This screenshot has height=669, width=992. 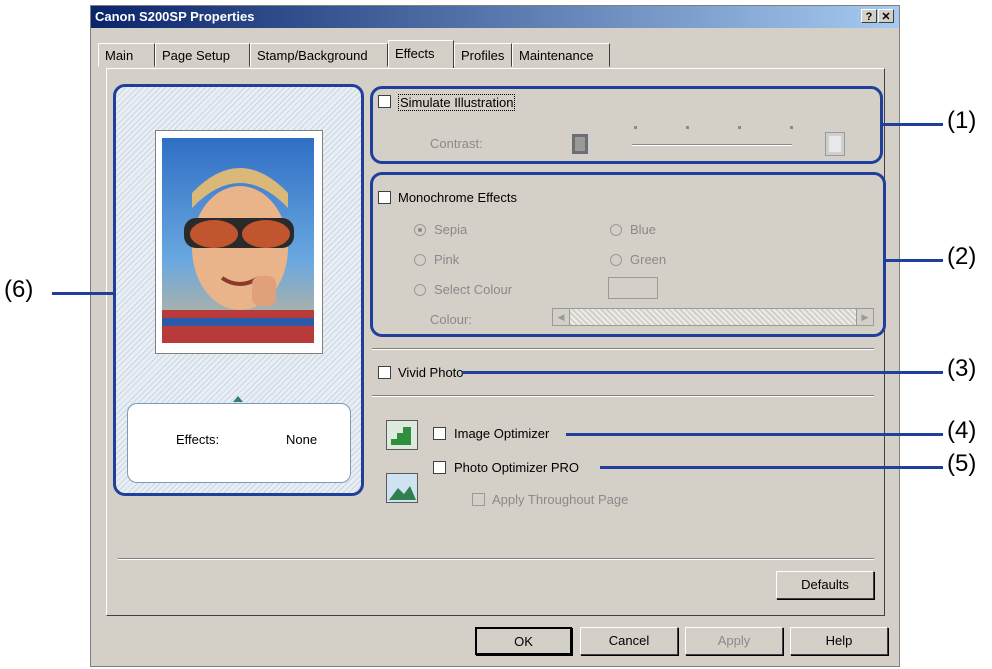 What do you see at coordinates (384, 197) in the screenshot?
I see `monochrome-effects-checkbox` at bounding box center [384, 197].